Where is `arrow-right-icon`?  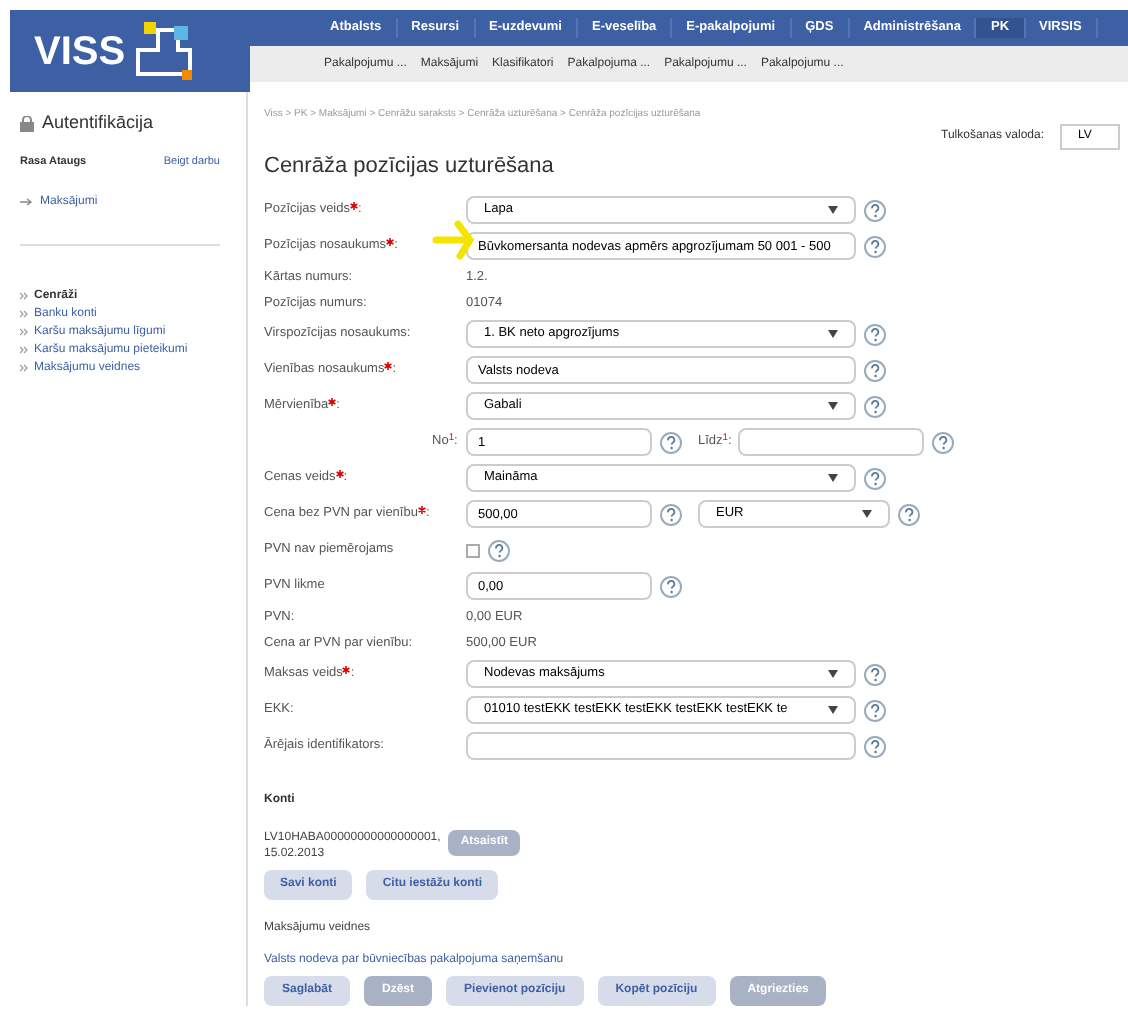
arrow-right-icon is located at coordinates (26, 202).